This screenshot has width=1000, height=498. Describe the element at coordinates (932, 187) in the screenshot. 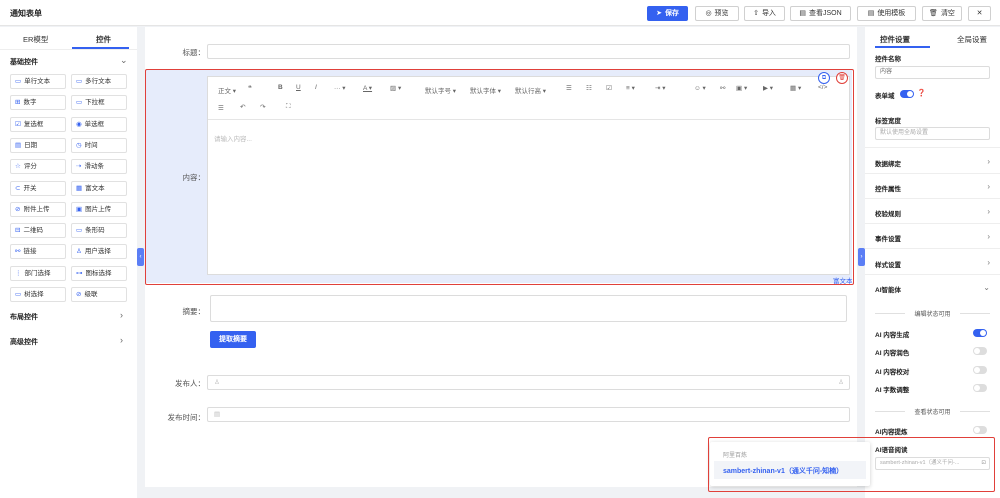

I see `section-widget-properties: 控件属性 ›` at that location.